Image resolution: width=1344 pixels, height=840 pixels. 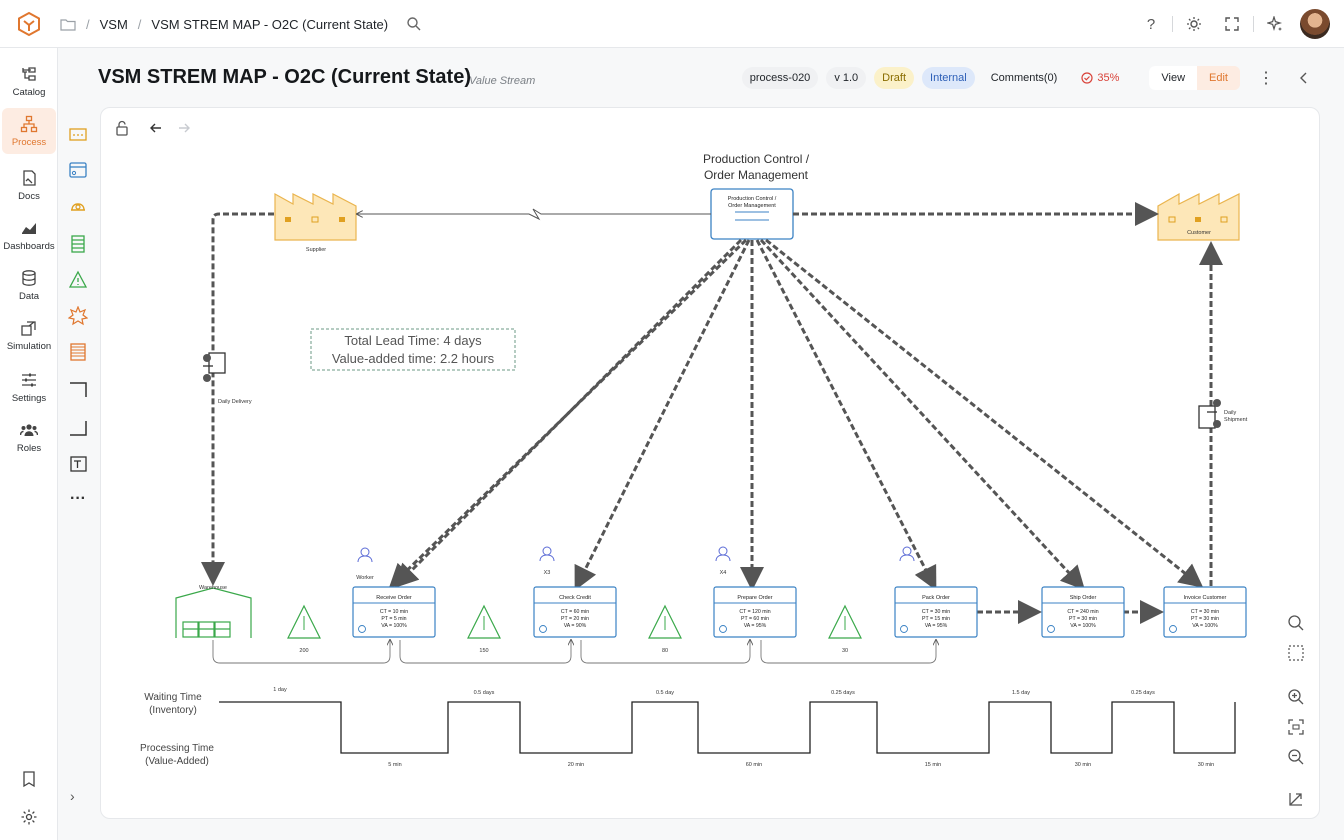 I want to click on inventory-triangle: 200, so click(x=304, y=629).